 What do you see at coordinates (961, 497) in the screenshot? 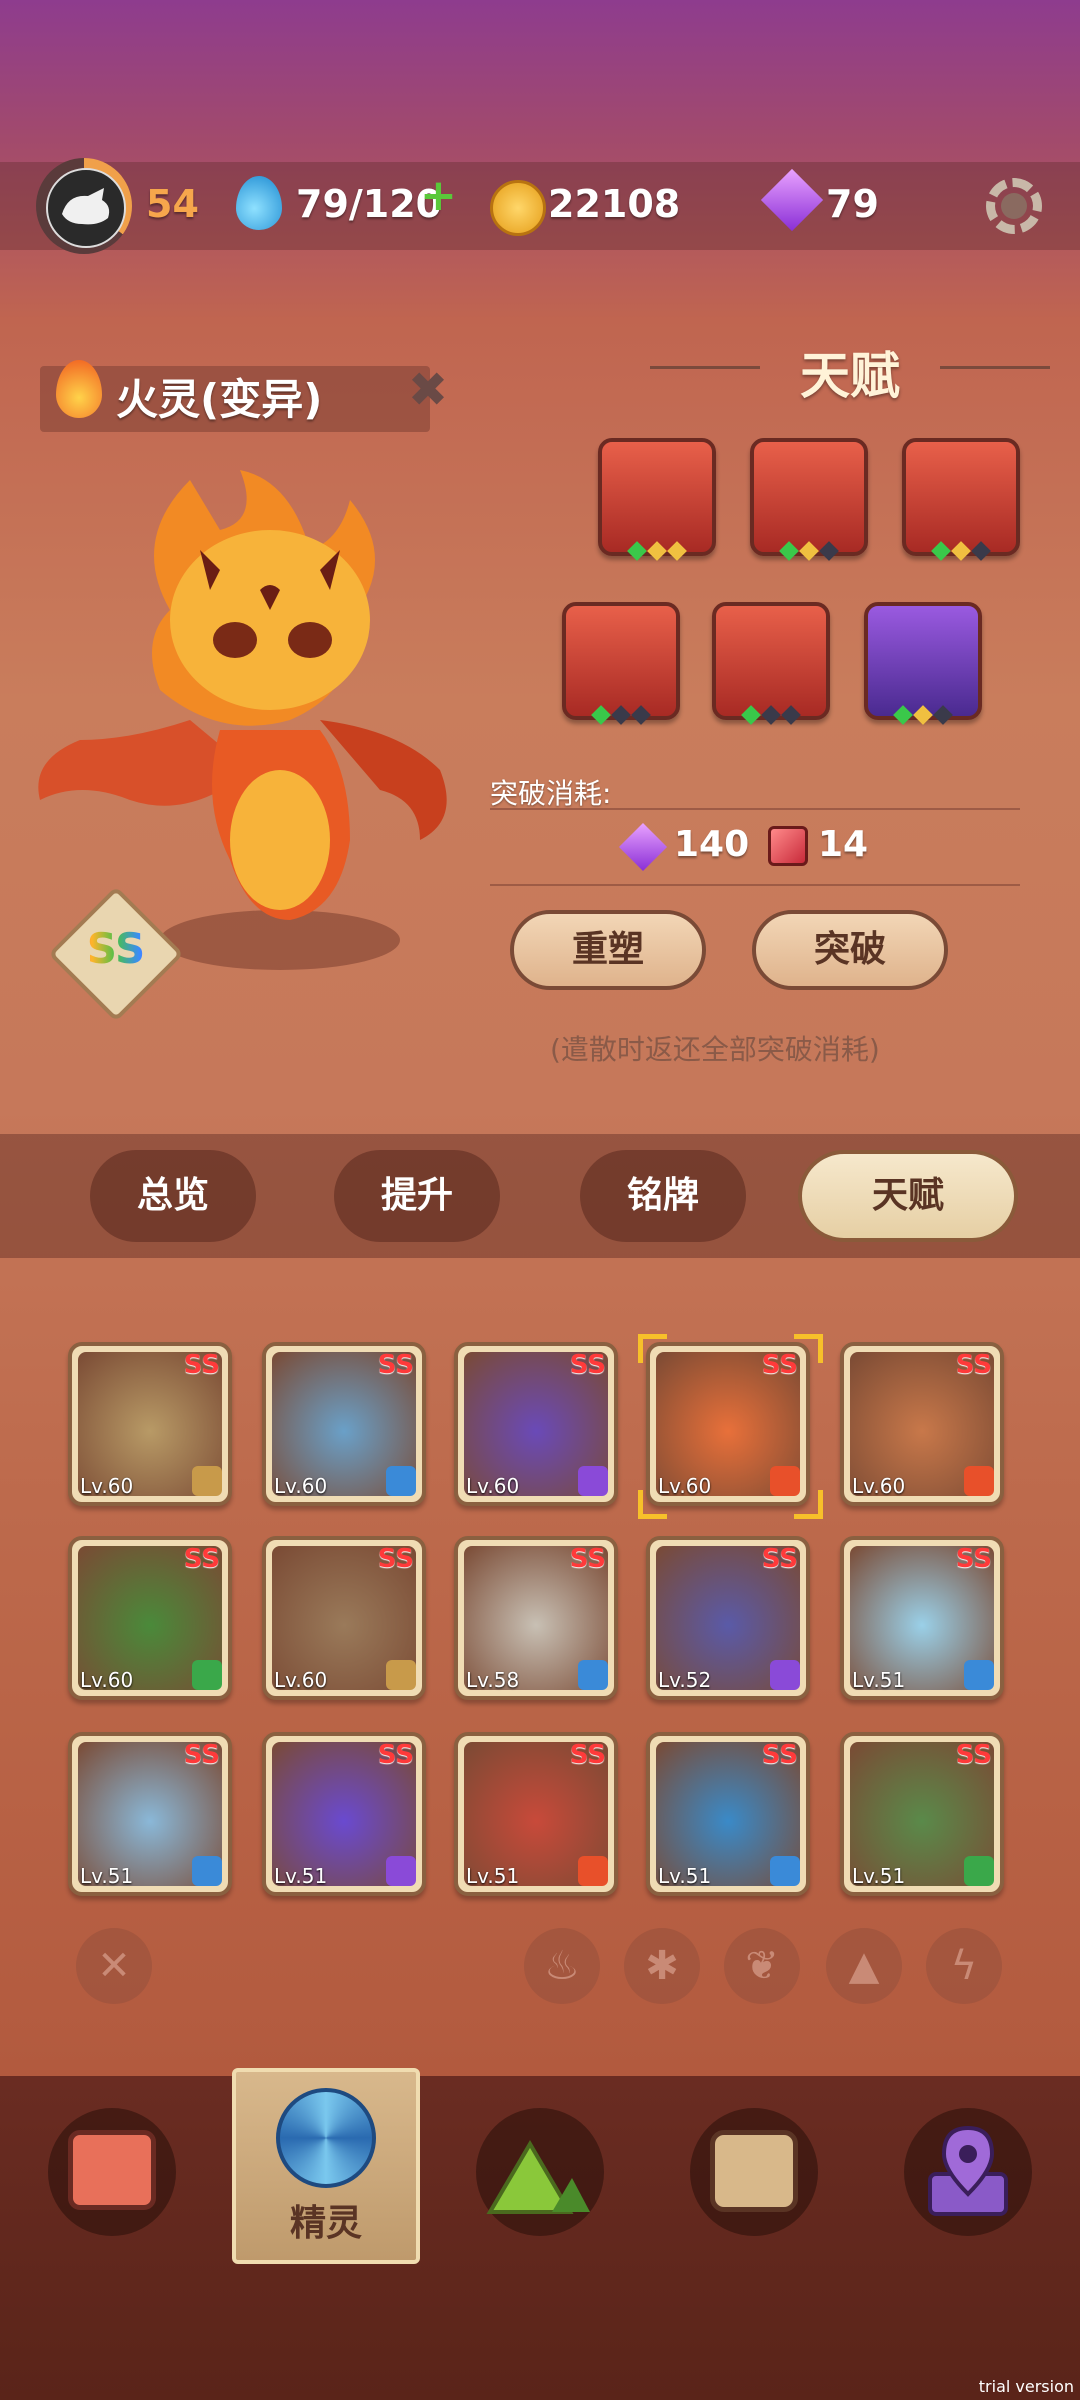
I see `talent-fang-icon` at bounding box center [961, 497].